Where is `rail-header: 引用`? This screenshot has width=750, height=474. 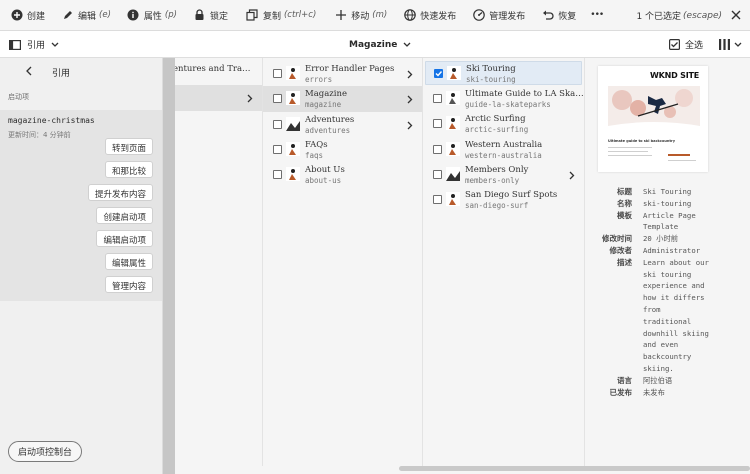 rail-header: 引用 is located at coordinates (81, 71).